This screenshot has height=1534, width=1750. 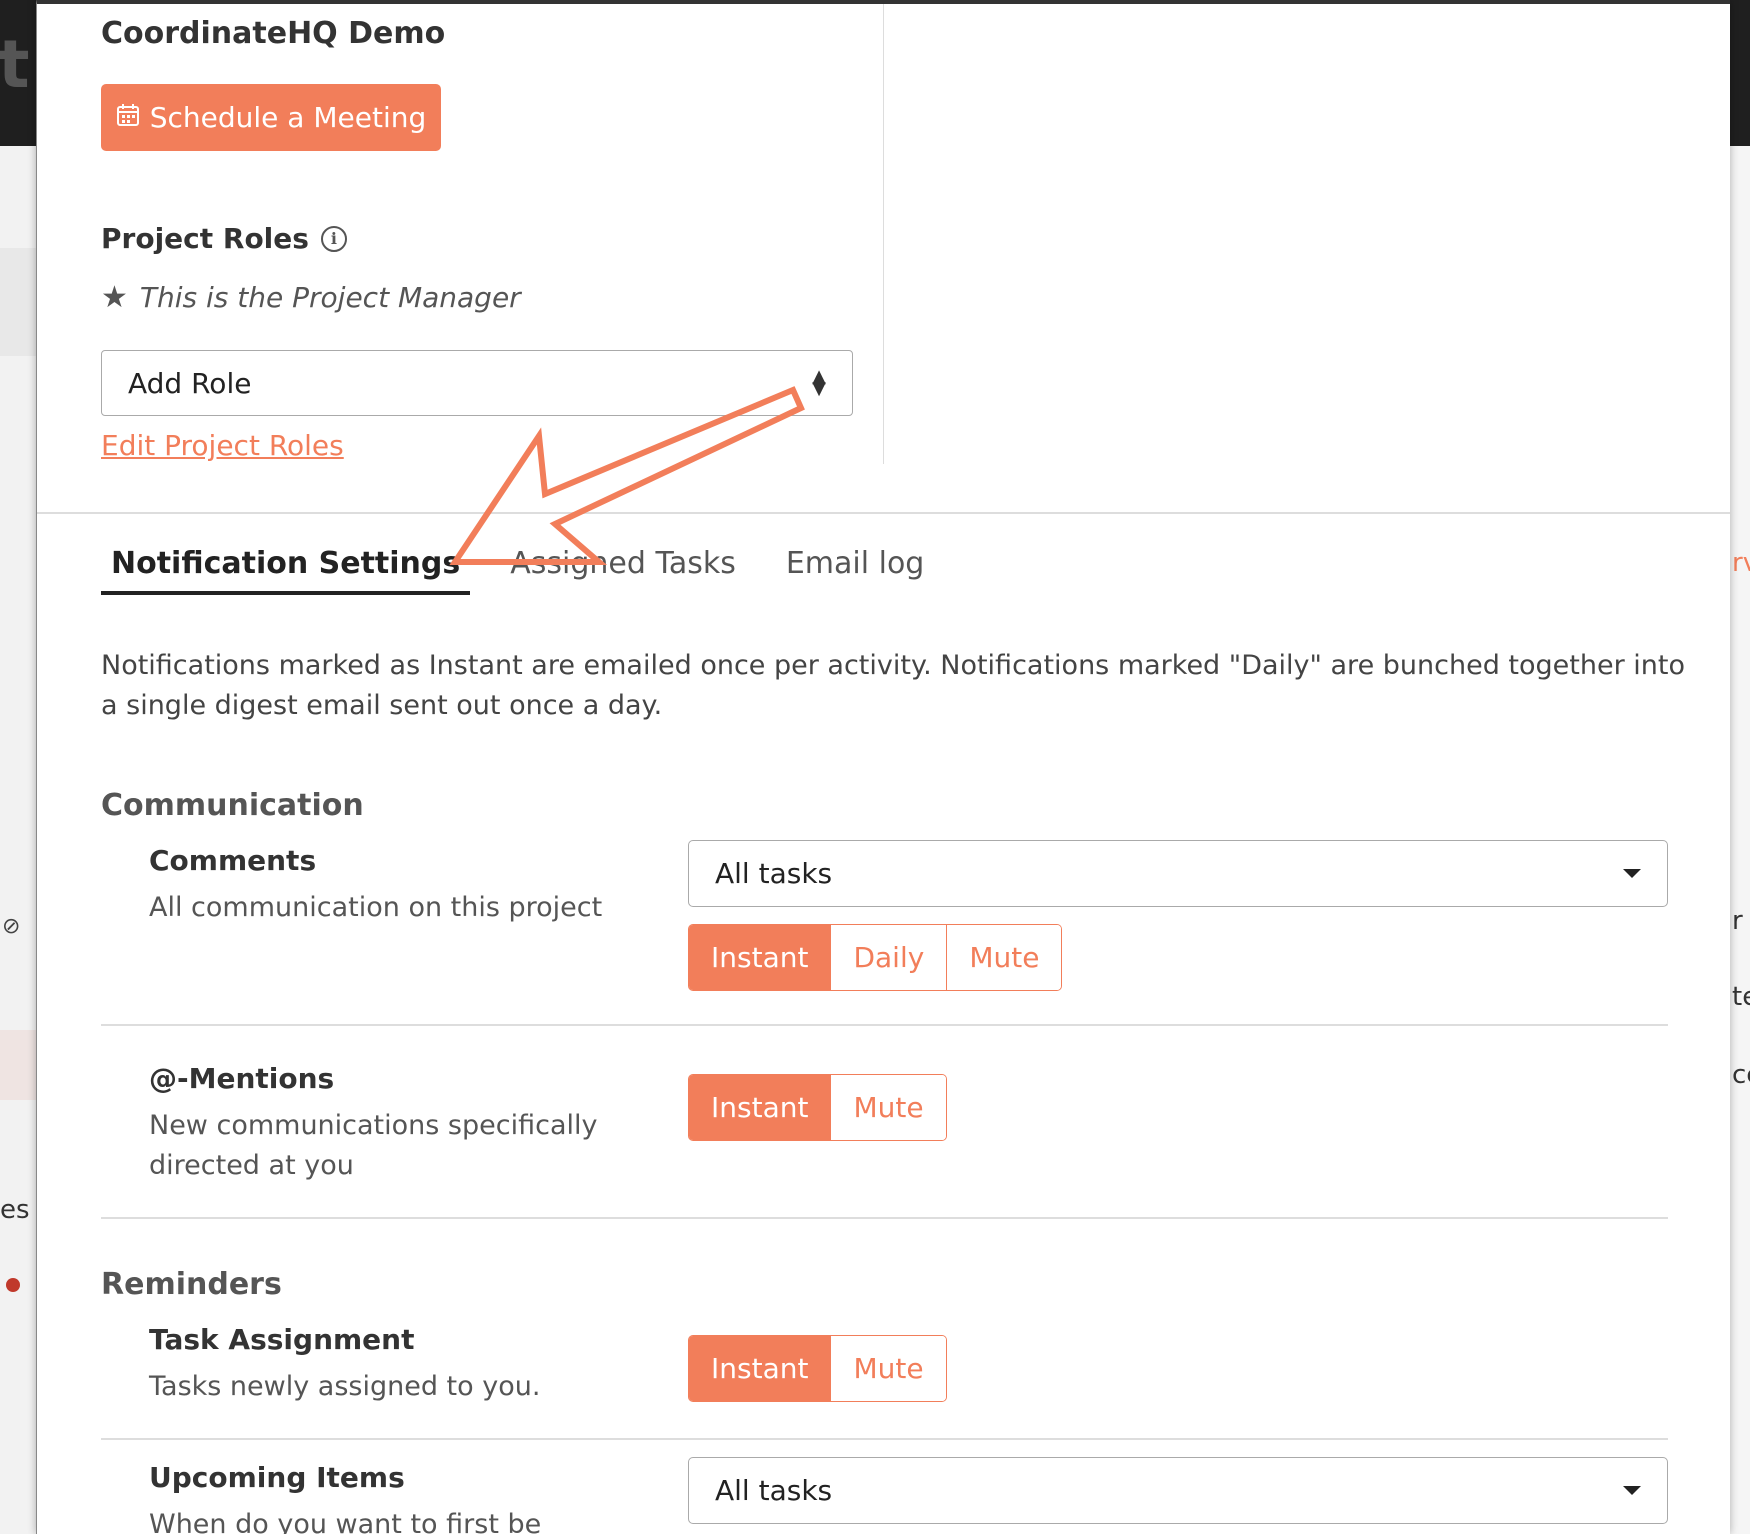 I want to click on background-text-fragment: cc, so click(x=1741, y=1075).